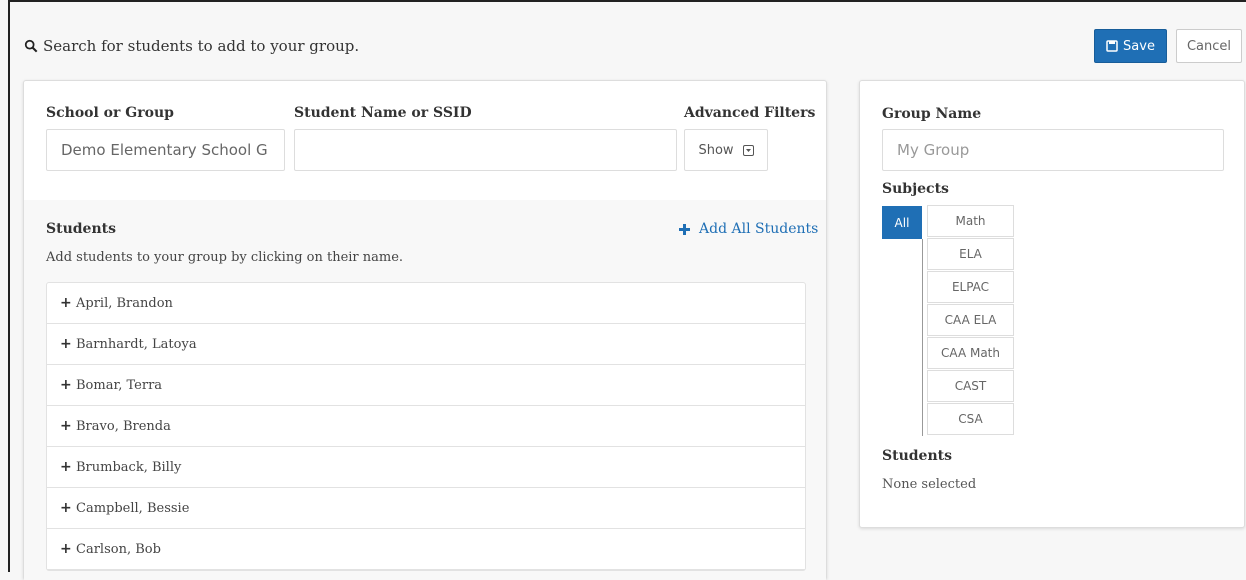 The width and height of the screenshot is (1246, 580). I want to click on student-name: Brumback, Billy, so click(129, 467).